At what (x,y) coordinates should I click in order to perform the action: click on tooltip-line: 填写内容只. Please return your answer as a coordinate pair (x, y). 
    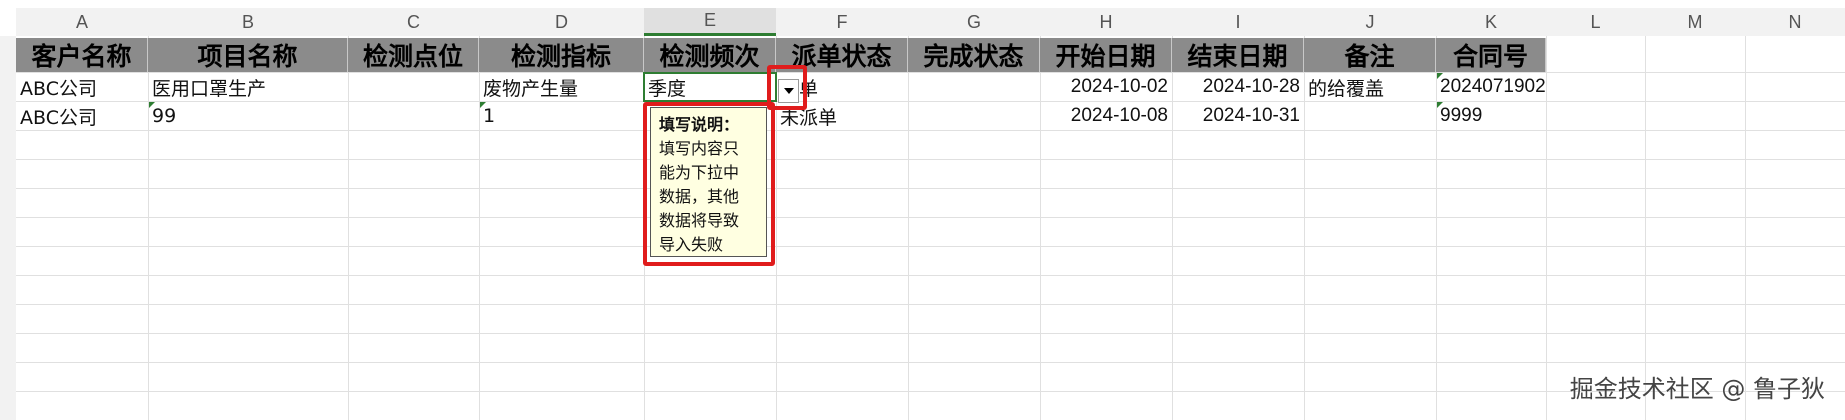
    Looking at the image, I should click on (699, 148).